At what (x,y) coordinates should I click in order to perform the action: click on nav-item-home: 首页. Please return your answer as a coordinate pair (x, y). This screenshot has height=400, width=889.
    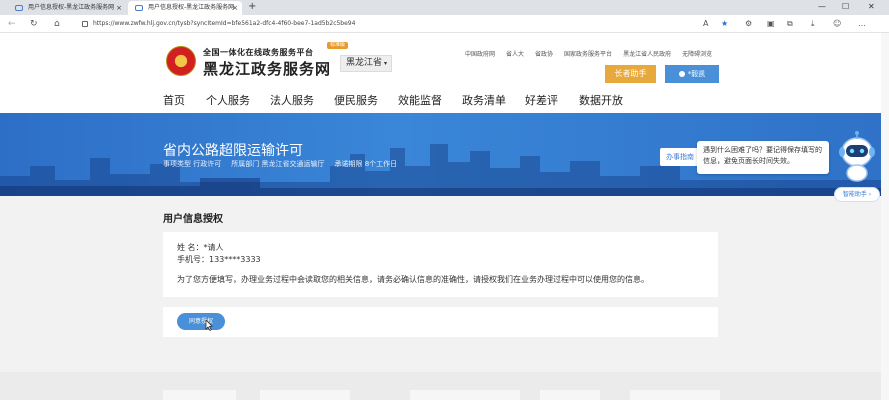
    Looking at the image, I should click on (174, 100).